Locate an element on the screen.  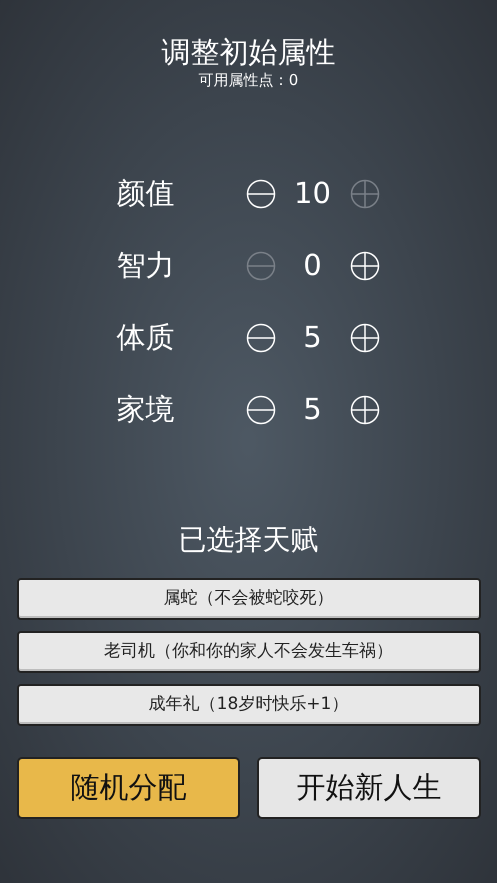
talent-card: 老司机（你和你的家人不会发生车祸） is located at coordinates (248, 652).